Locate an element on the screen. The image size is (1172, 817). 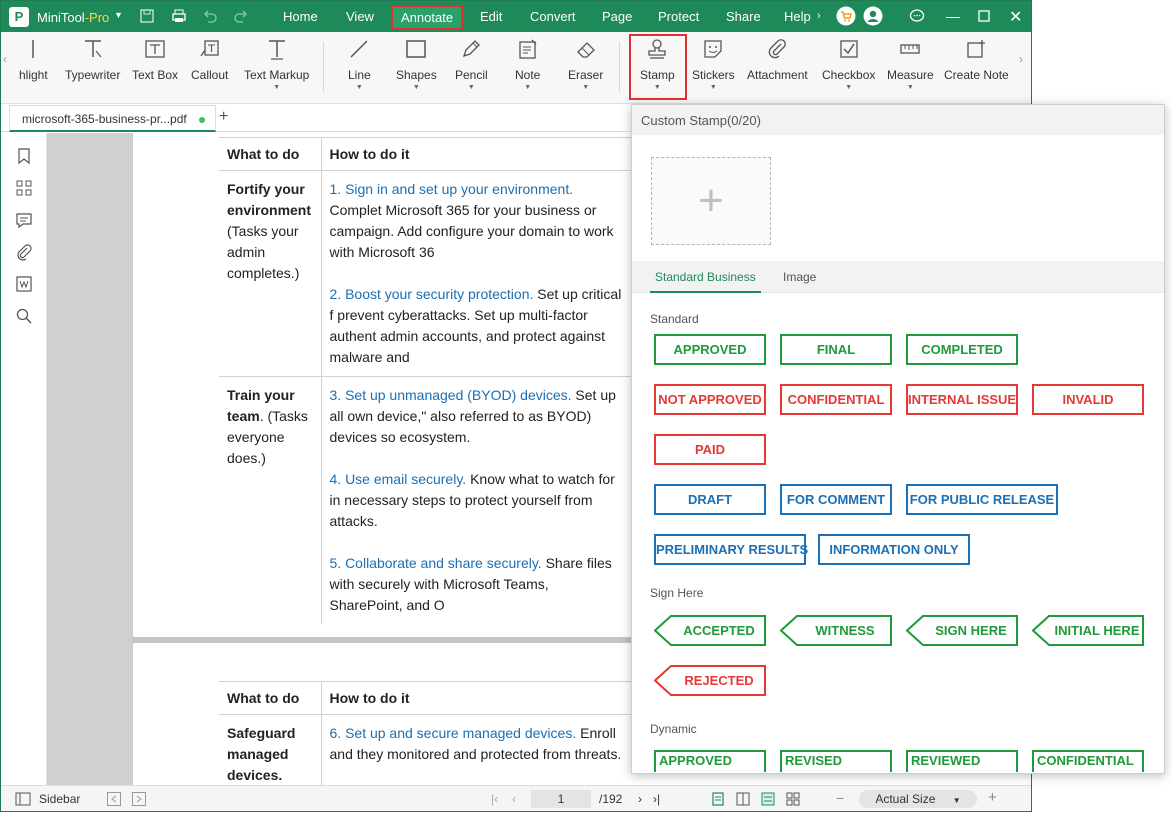
app-menu-dropdown-icon: ▼ is located at coordinates (118, 15).